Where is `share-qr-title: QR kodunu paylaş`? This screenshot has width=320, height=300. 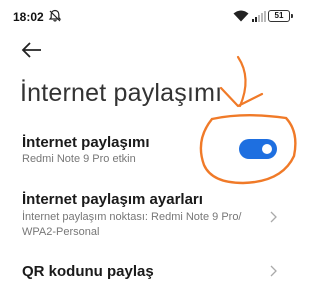 share-qr-title: QR kodunu paylaş is located at coordinates (88, 271).